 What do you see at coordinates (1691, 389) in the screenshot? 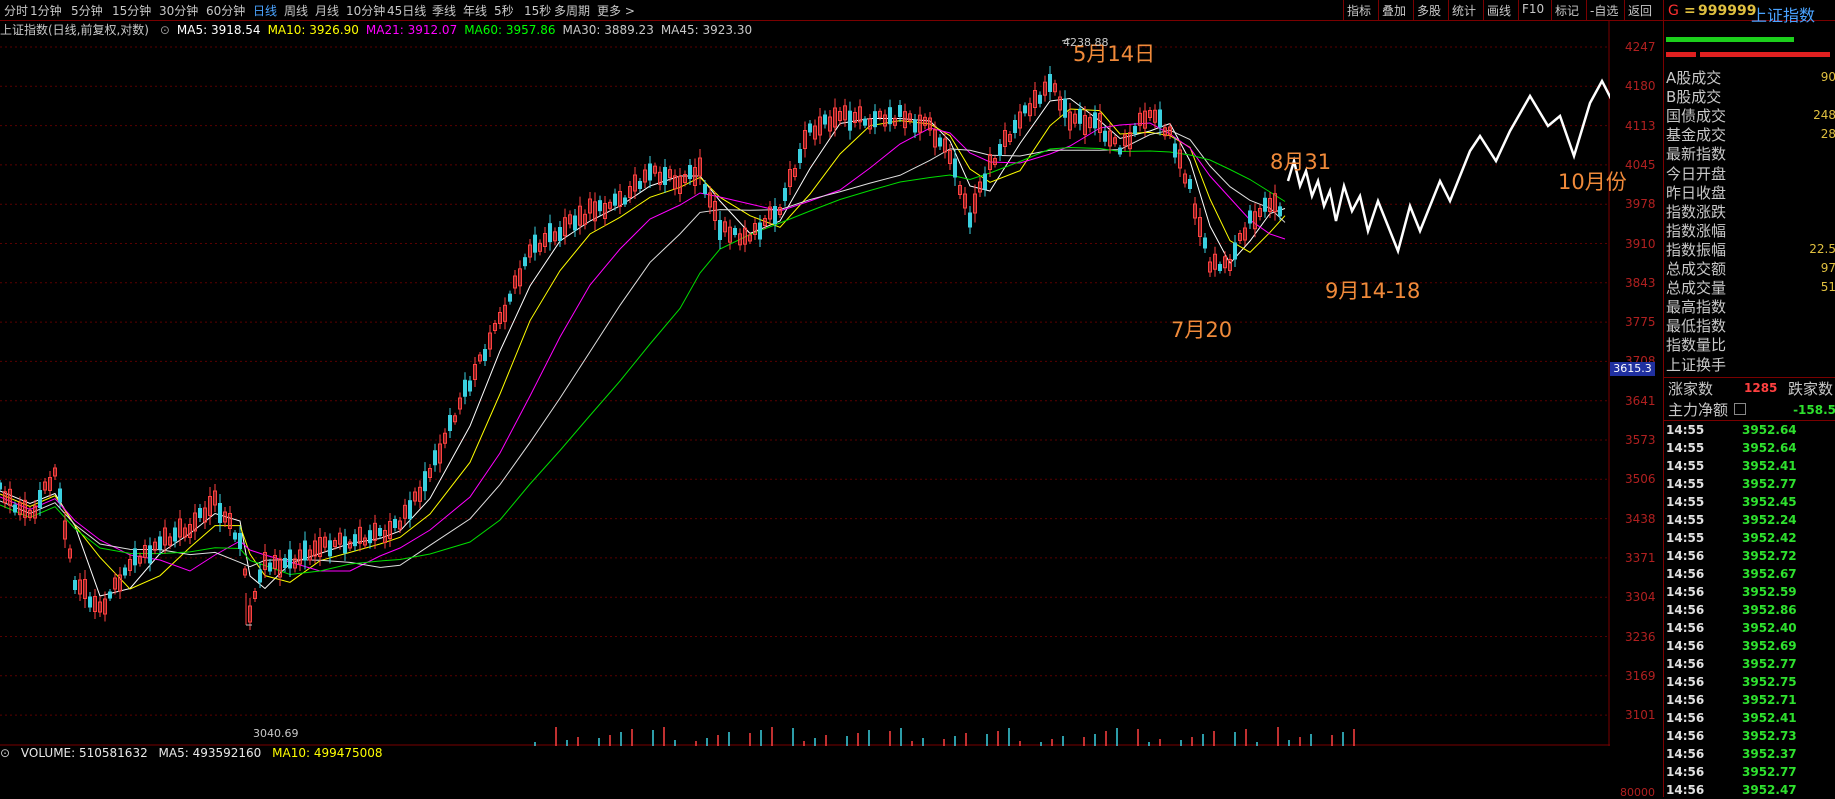
I see `up-count-label: 涨家数` at bounding box center [1691, 389].